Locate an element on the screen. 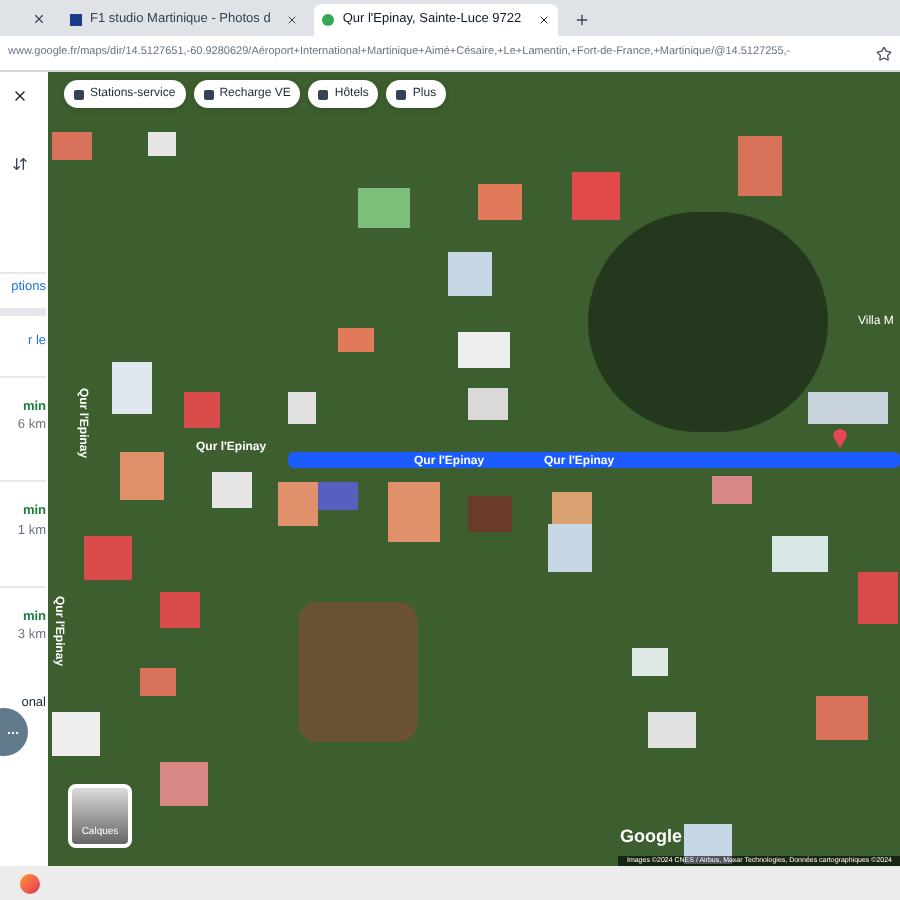 This screenshot has width=900, height=900. star-icon is located at coordinates (884, 53).